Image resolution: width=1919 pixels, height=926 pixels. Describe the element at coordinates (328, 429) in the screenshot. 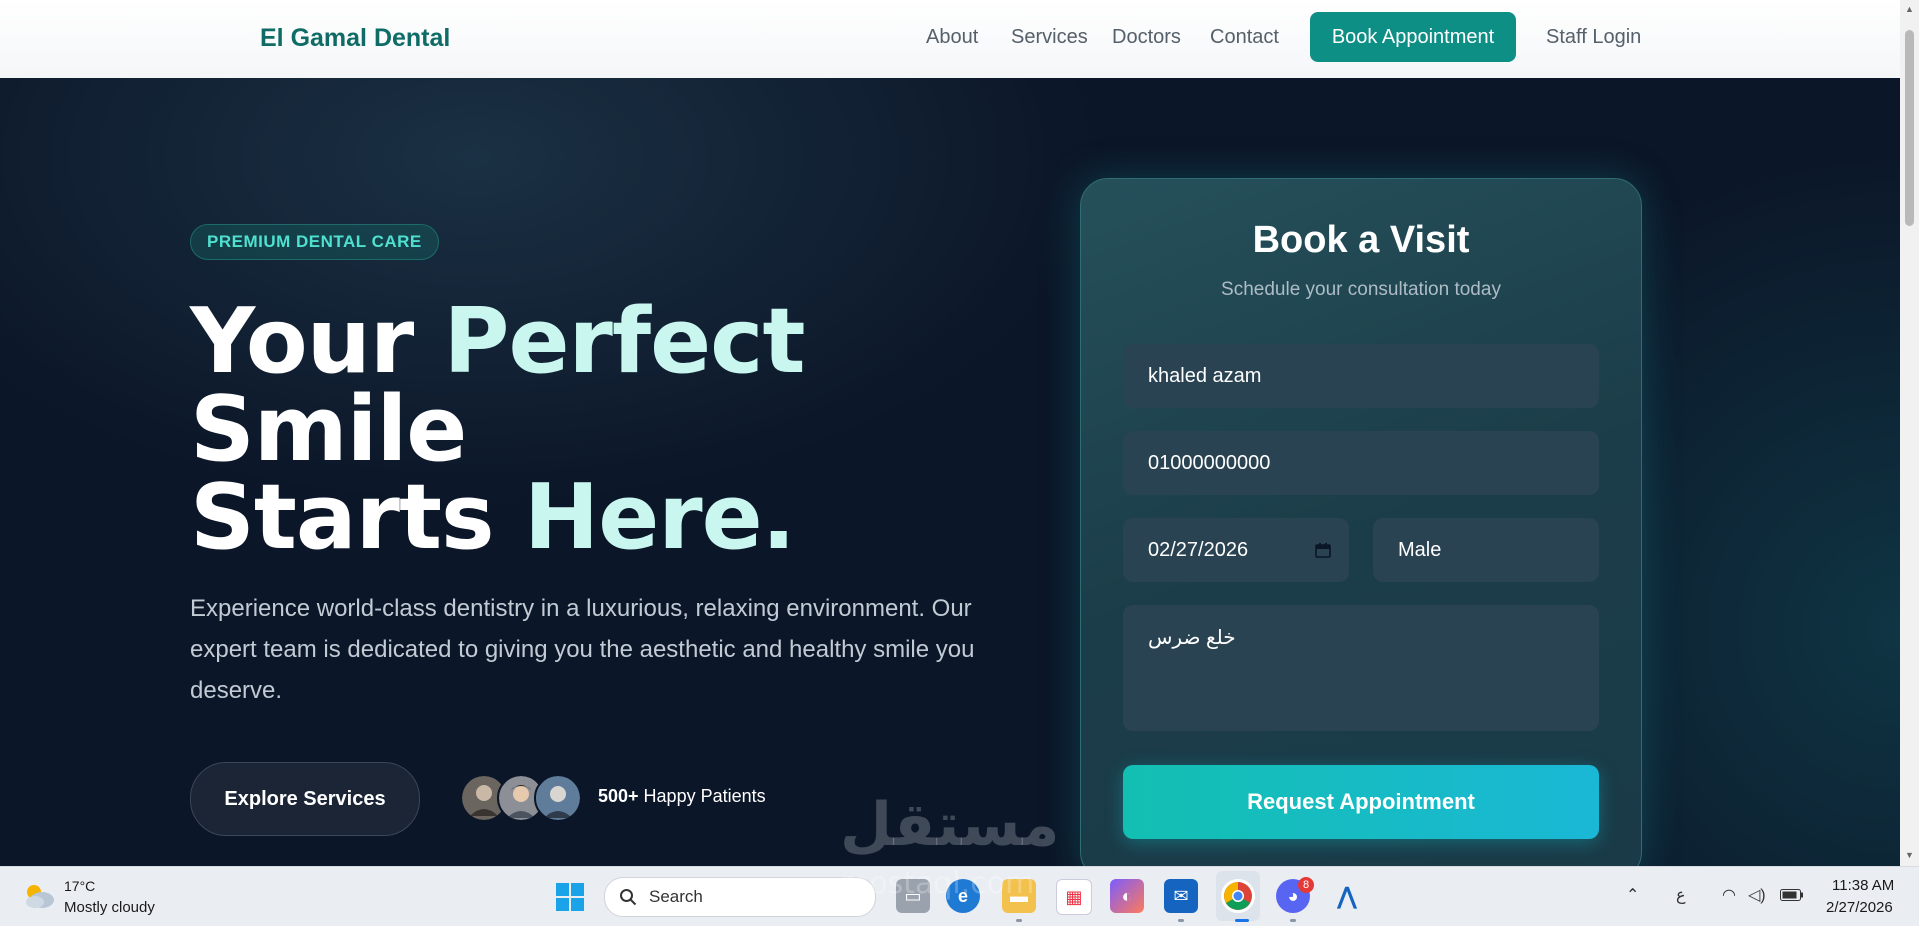

I see `headline-line2: Smile` at that location.